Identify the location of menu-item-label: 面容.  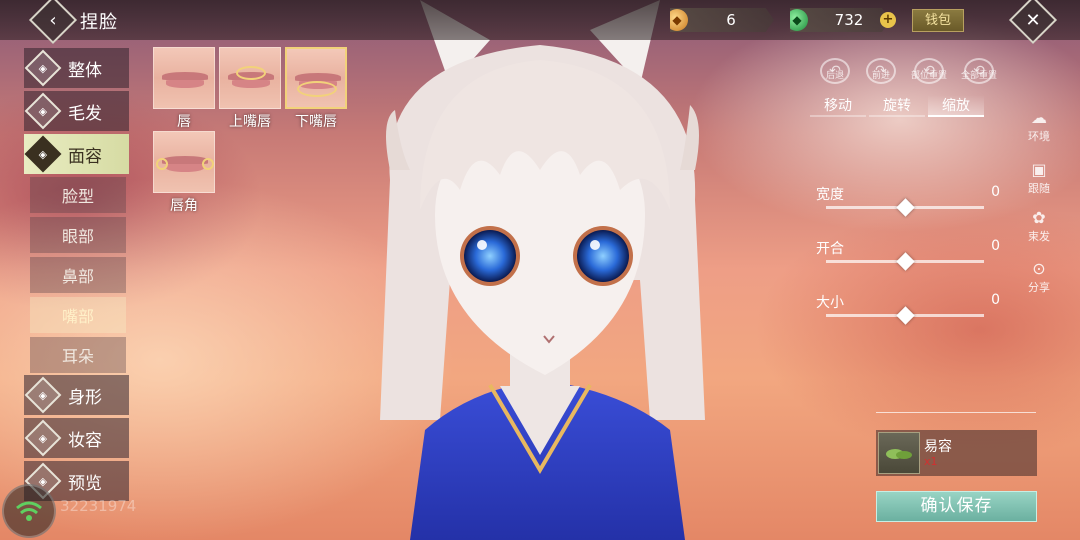
(85, 156).